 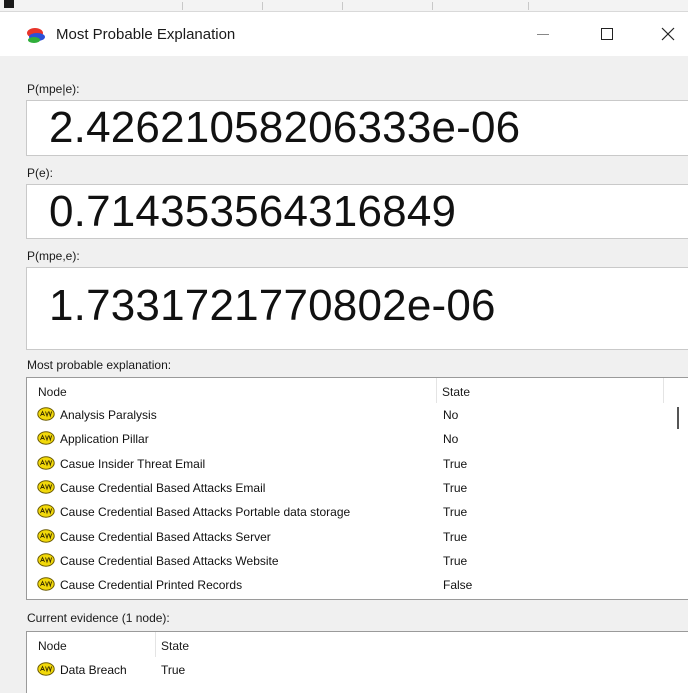 I want to click on p-e-label: P(e):, so click(x=40, y=173).